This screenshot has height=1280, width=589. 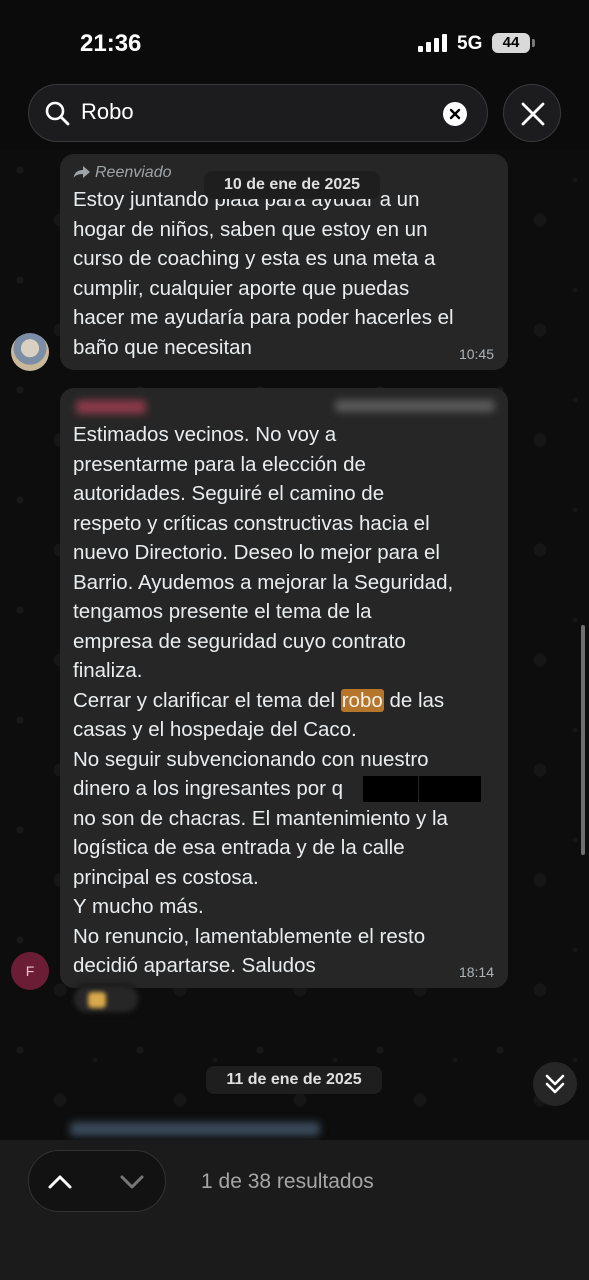 What do you see at coordinates (97, 1181) in the screenshot?
I see `result-navigation` at bounding box center [97, 1181].